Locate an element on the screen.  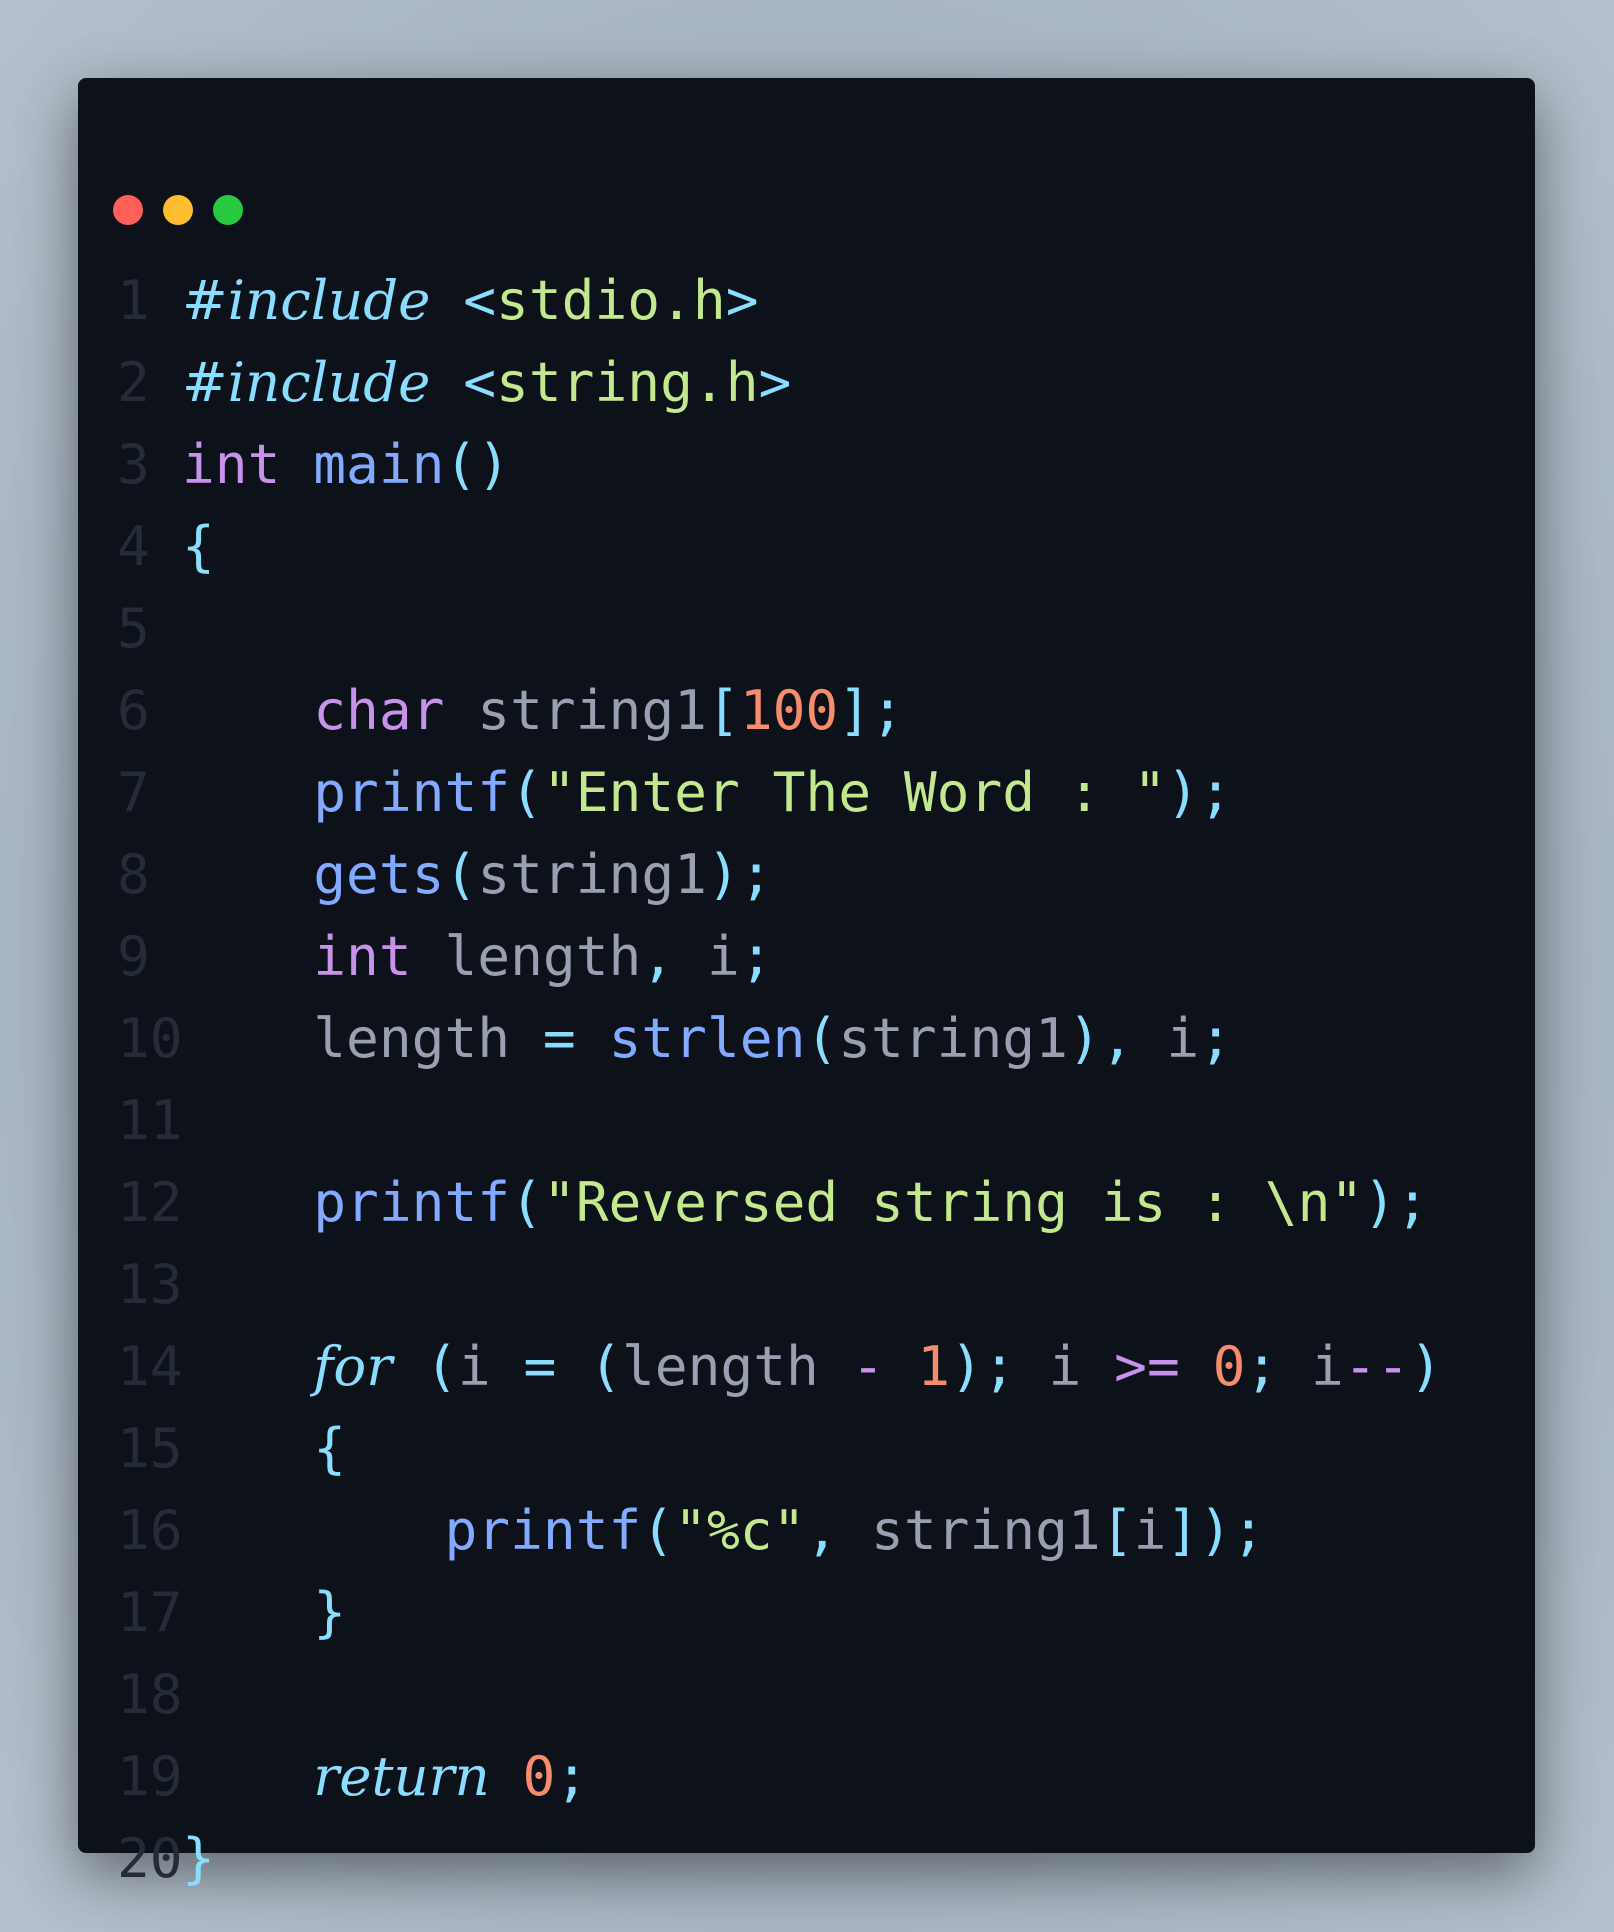
line-number: 12 is located at coordinates (150, 1202).